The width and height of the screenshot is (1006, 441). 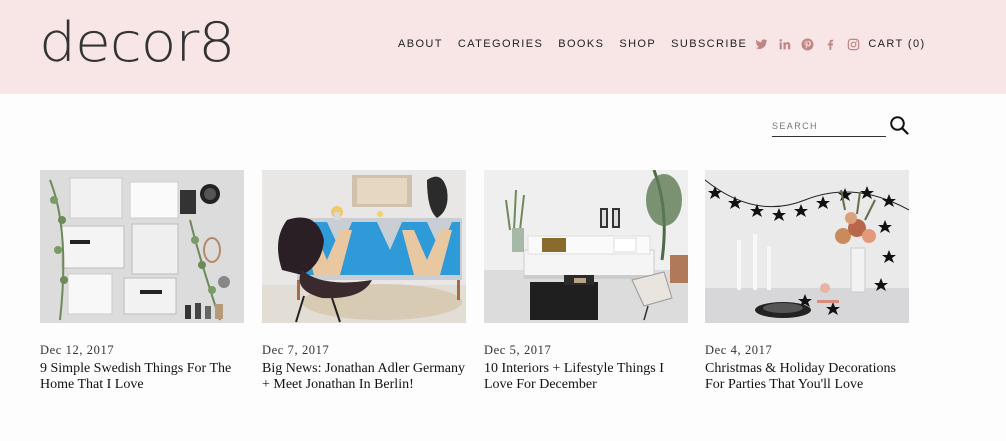 What do you see at coordinates (830, 44) in the screenshot?
I see `facebook-icon` at bounding box center [830, 44].